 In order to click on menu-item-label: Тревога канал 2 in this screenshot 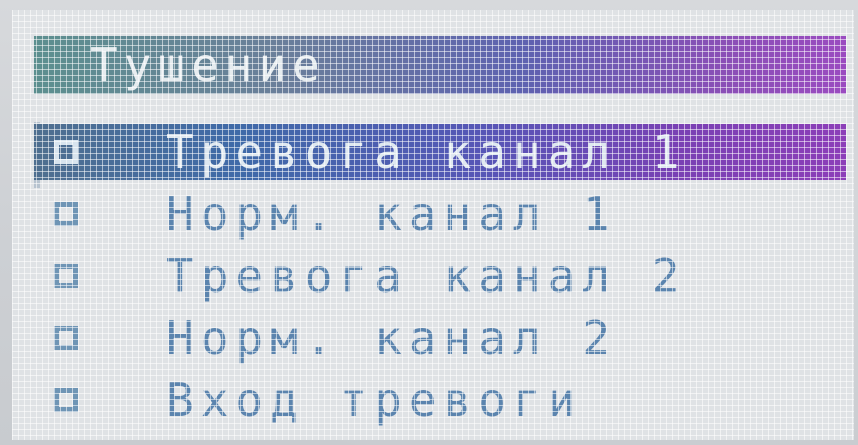, I will do `click(426, 276)`.